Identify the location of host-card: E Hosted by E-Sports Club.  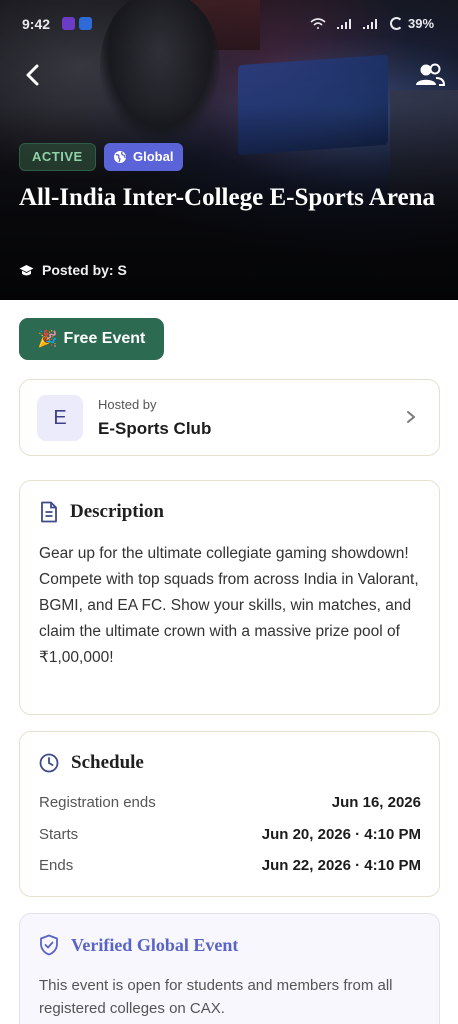
(229, 417).